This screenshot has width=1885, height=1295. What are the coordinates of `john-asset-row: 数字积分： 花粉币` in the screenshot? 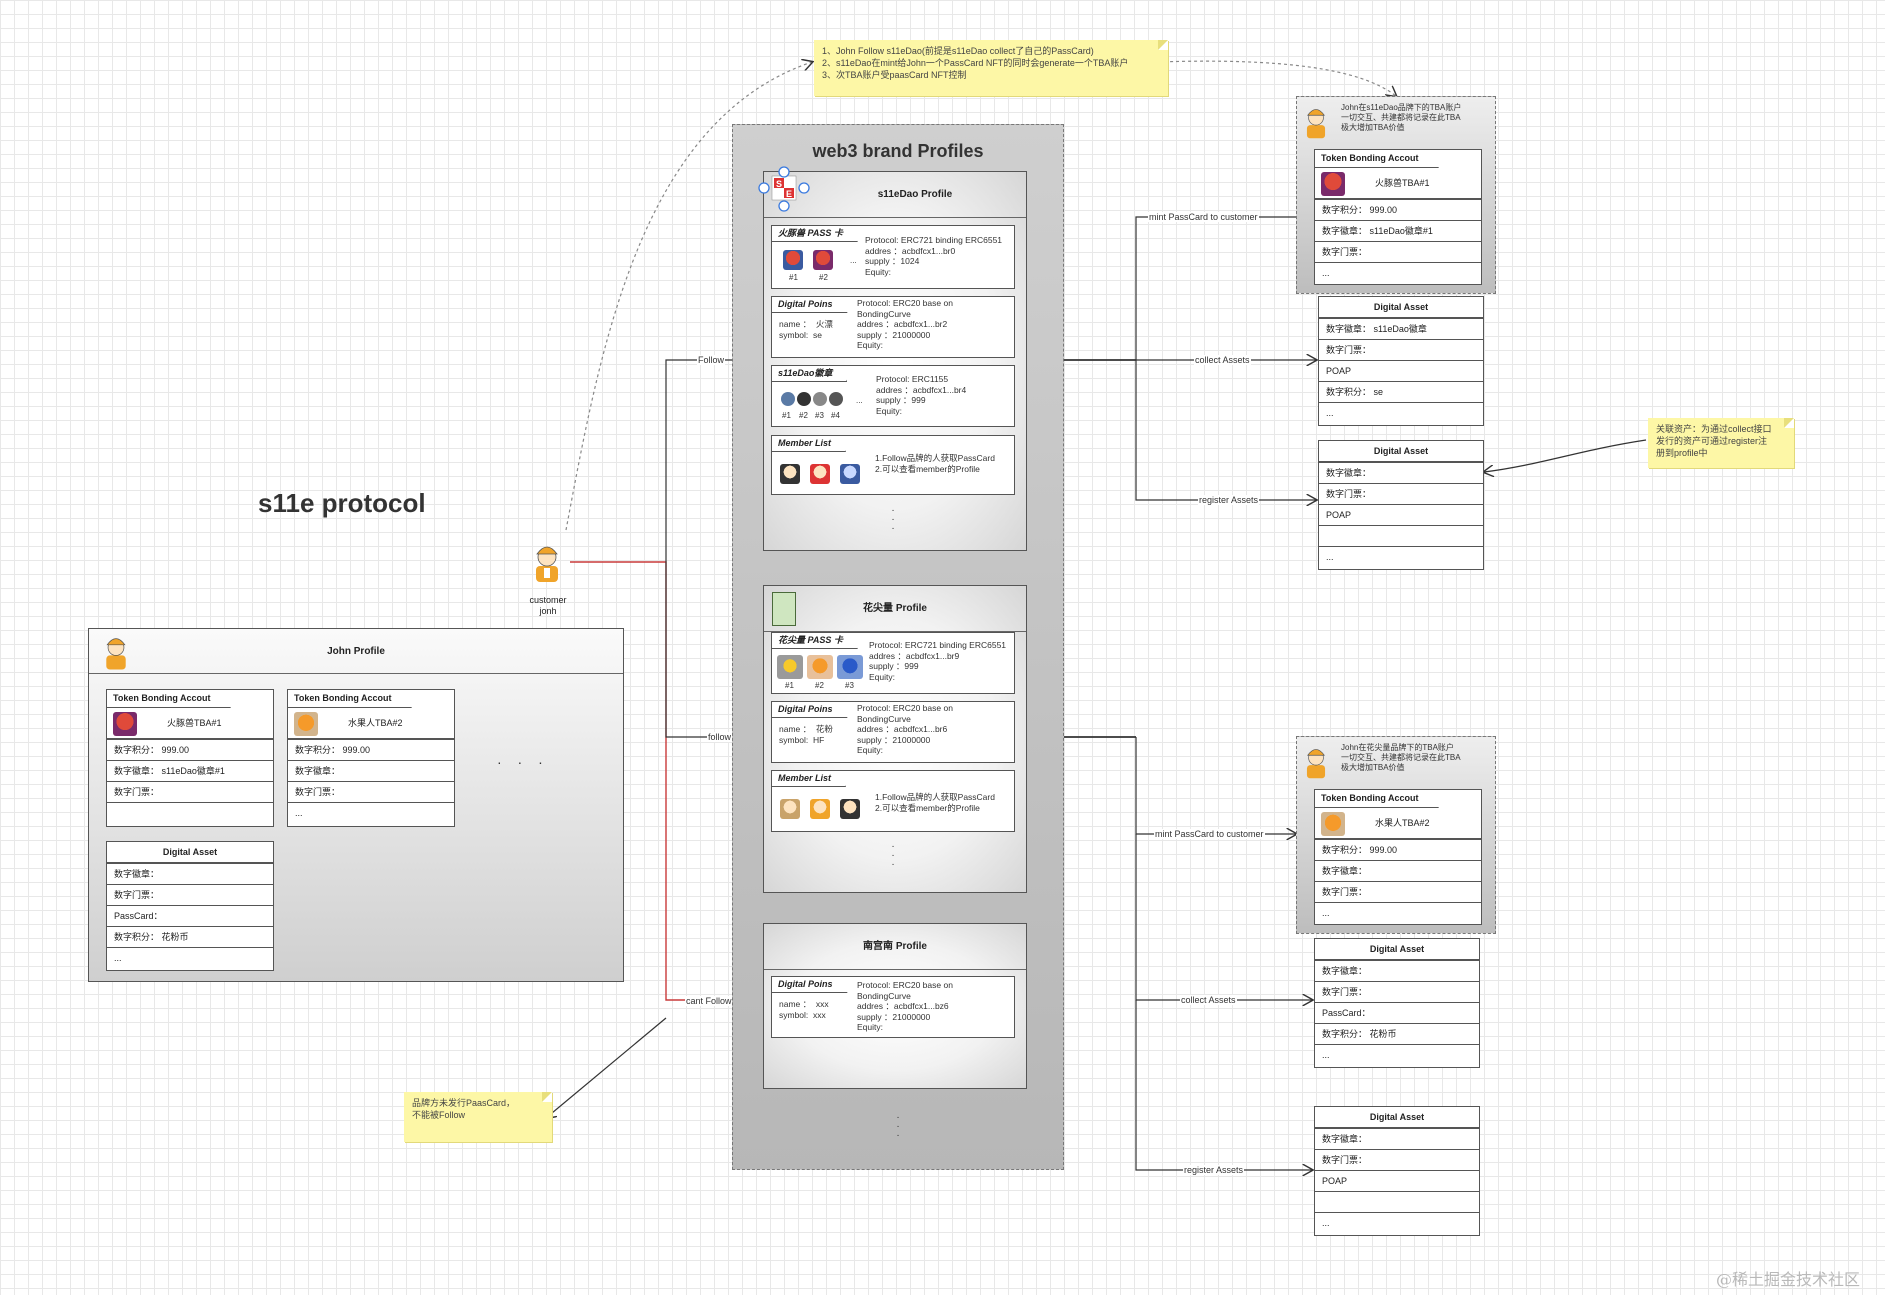 It's located at (190, 936).